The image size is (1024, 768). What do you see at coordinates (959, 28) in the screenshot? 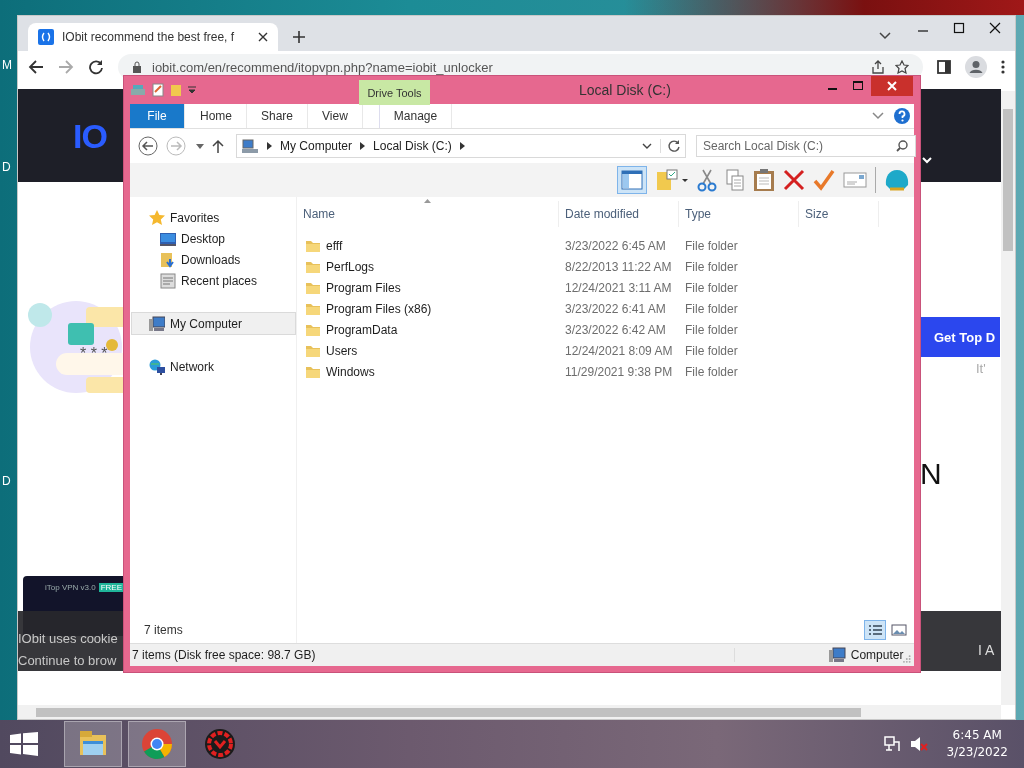
I see `maximize-icon` at bounding box center [959, 28].